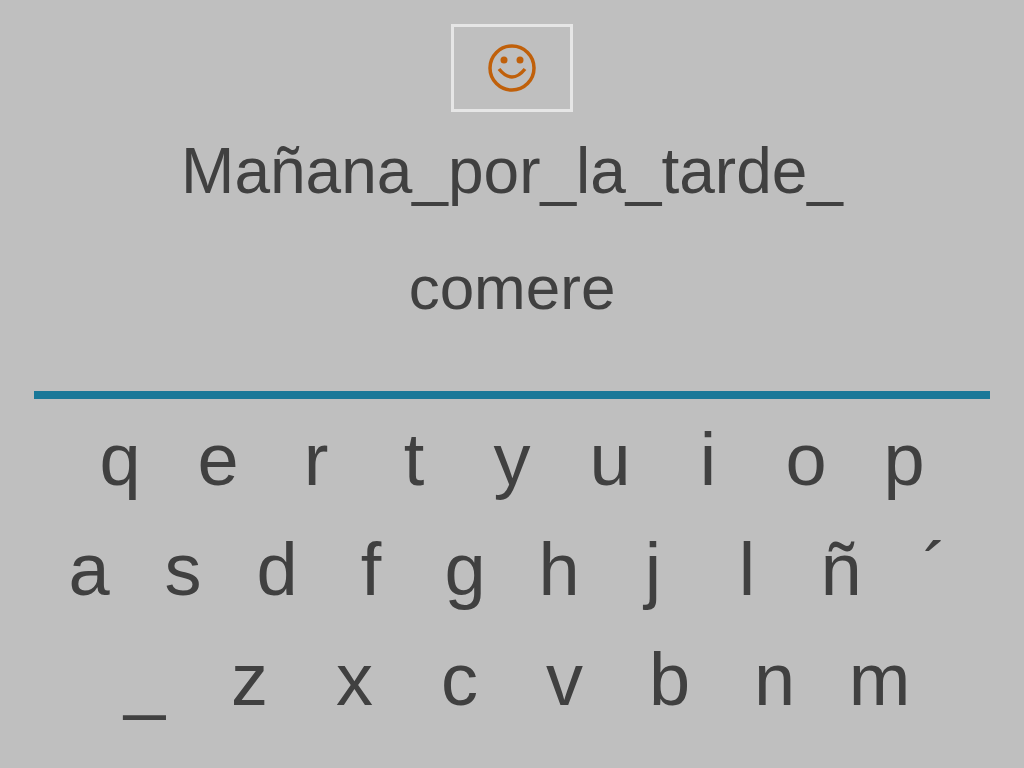 This screenshot has height=768, width=1024. I want to click on letter-key: ´, so click(935, 570).